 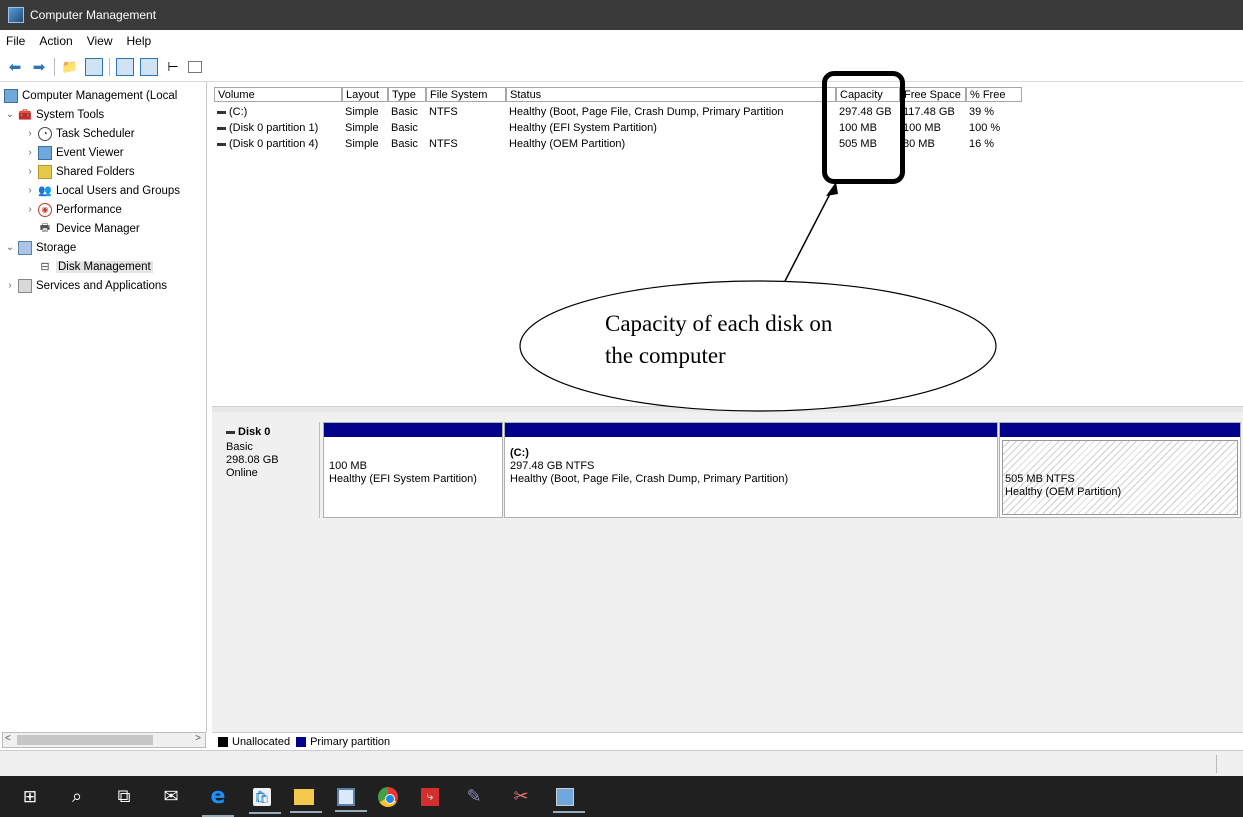 I want to click on menu-view: View, so click(x=100, y=41).